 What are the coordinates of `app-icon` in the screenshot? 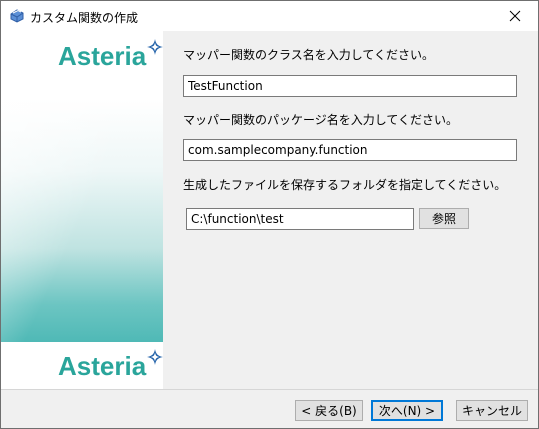 It's located at (17, 16).